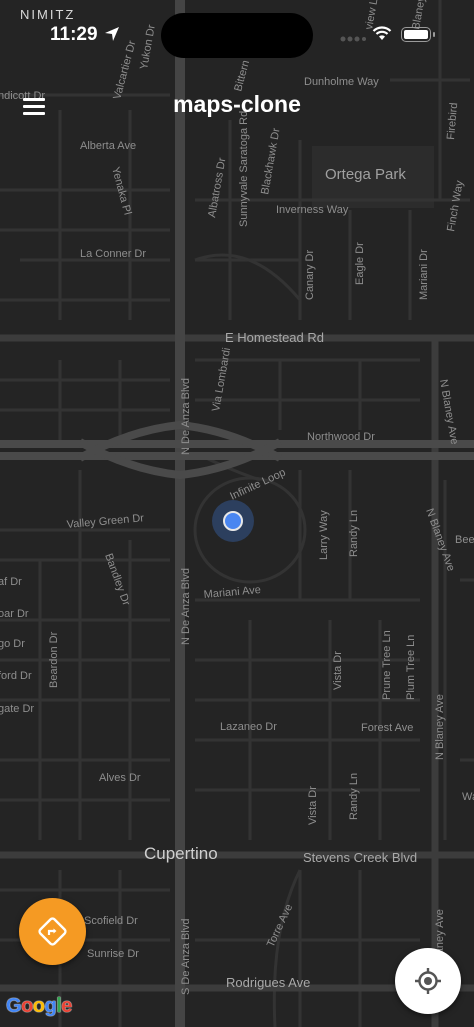 The width and height of the screenshot is (474, 1027). Describe the element at coordinates (186, 606) in the screenshot. I see `label-de-anza-2: N De Anza Blvd` at that location.